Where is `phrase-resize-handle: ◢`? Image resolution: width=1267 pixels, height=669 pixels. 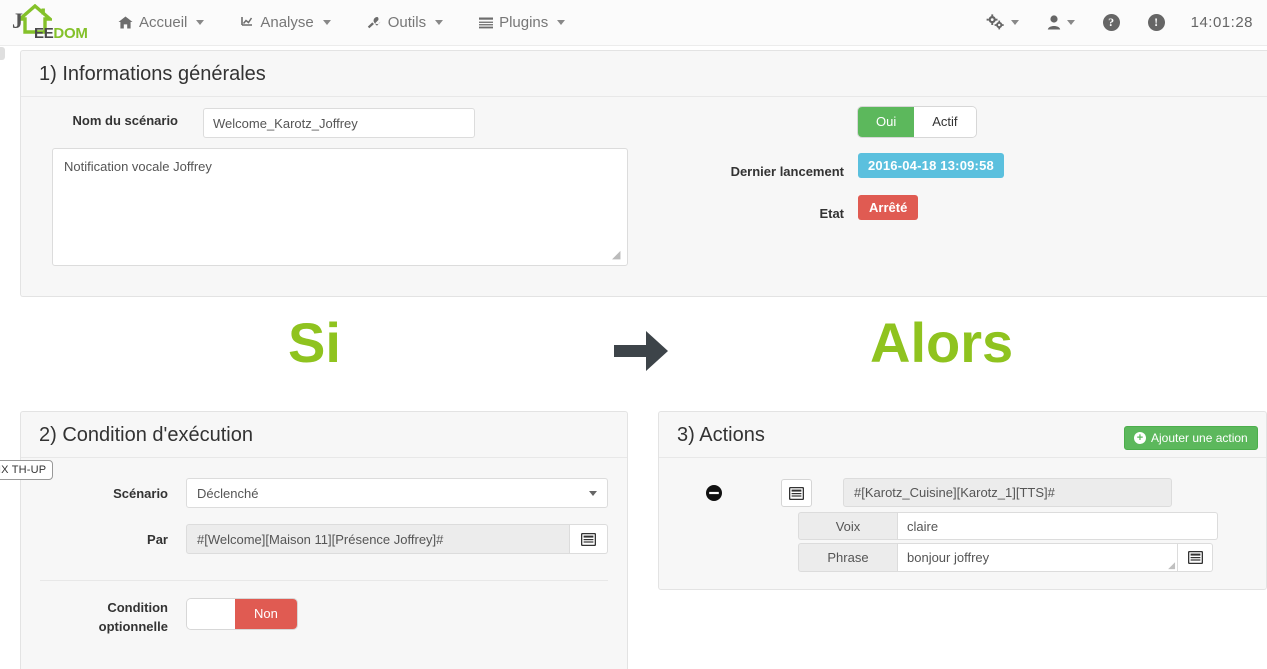
phrase-resize-handle: ◢ is located at coordinates (1171, 565).